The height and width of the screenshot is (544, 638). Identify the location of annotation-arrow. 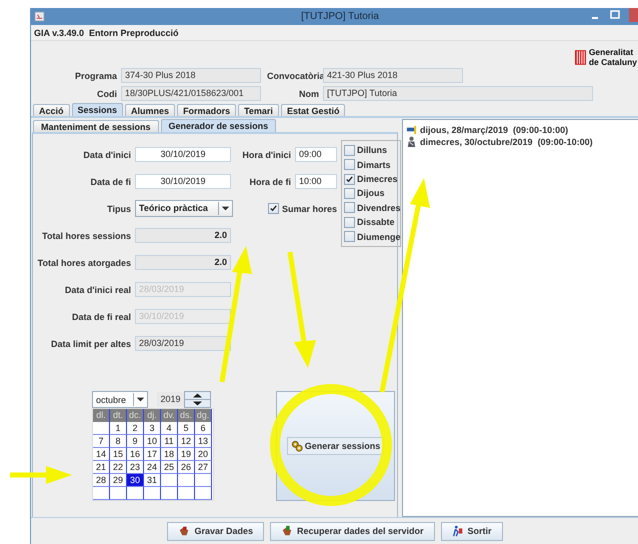
(41, 475).